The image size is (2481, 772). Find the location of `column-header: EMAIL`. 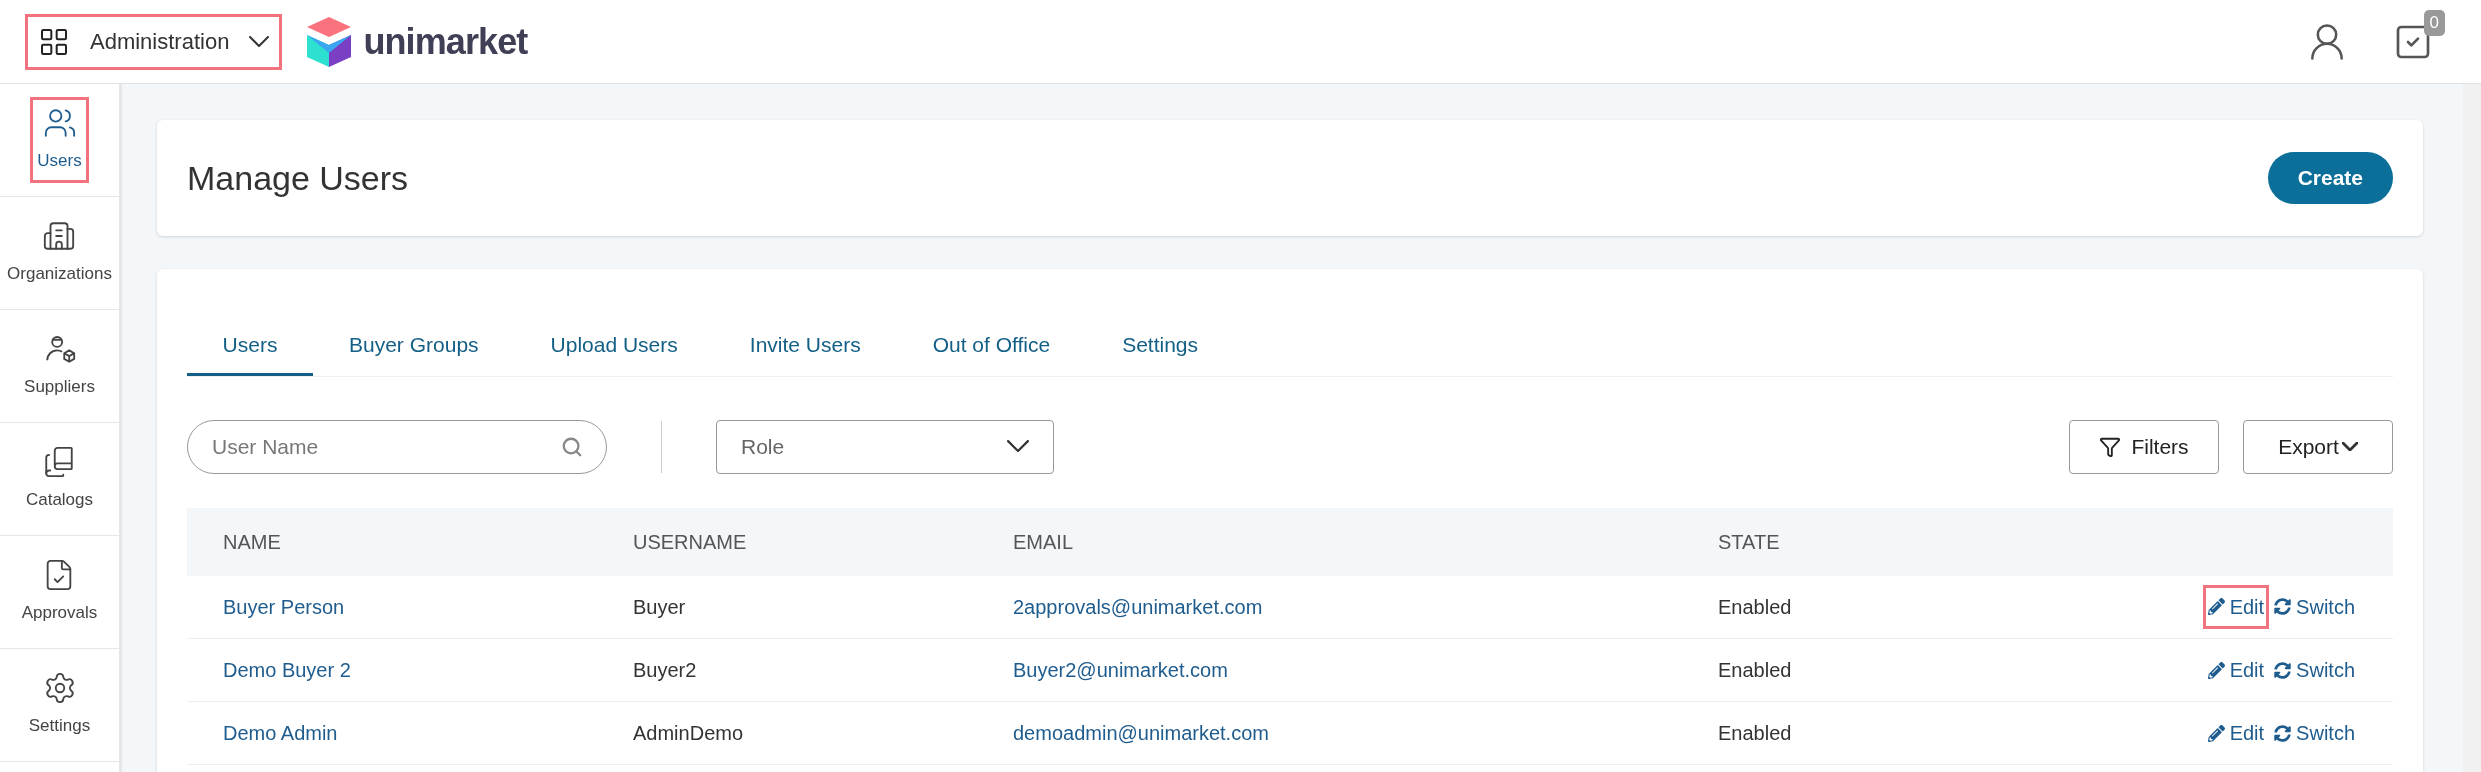

column-header: EMAIL is located at coordinates (1329, 541).